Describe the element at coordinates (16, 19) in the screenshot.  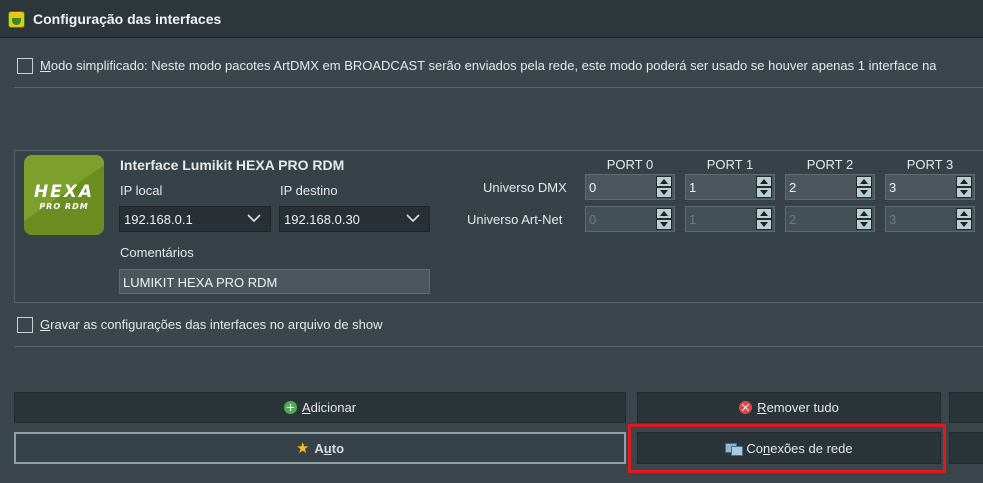
I see `app-icon` at that location.